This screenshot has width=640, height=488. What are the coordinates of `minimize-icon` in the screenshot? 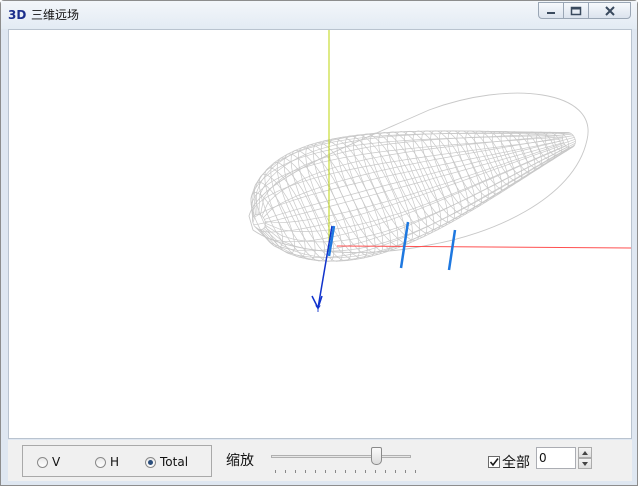 It's located at (551, 12).